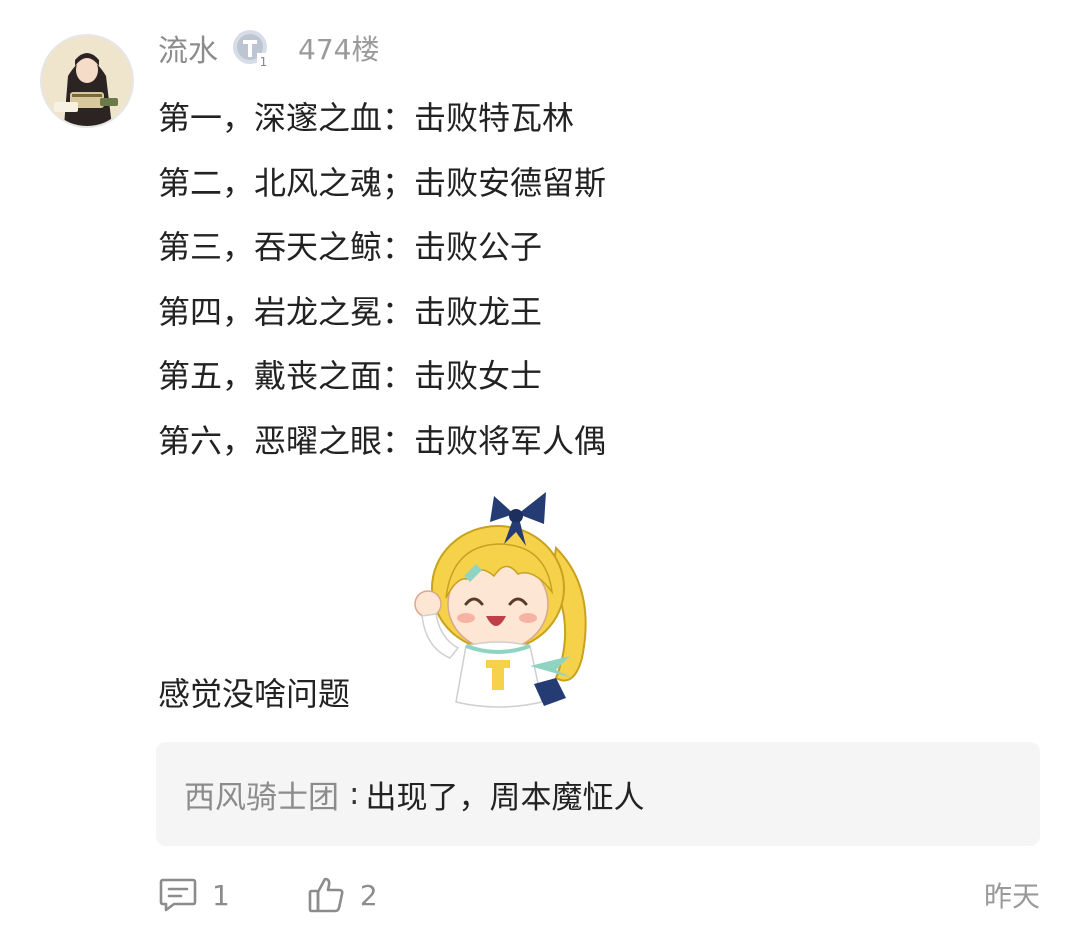  Describe the element at coordinates (188, 48) in the screenshot. I see `username: 流水` at that location.